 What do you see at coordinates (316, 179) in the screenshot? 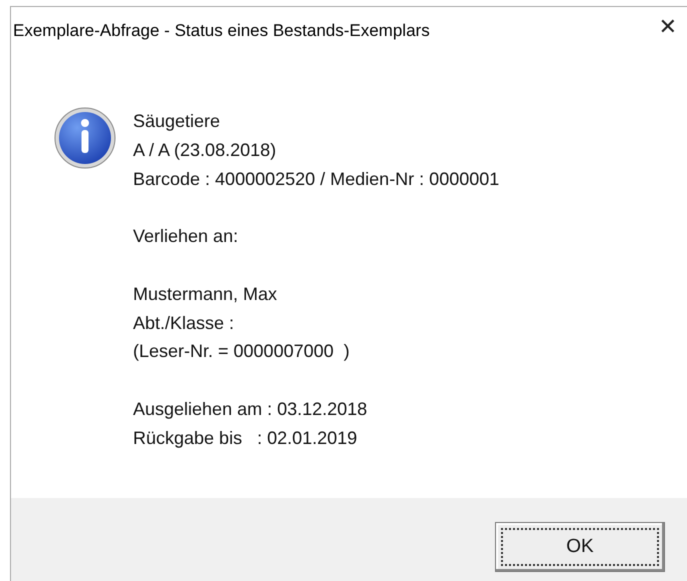
I see `message-line: Barcode : 4000002520 / Medien-Nr : 0000001` at bounding box center [316, 179].